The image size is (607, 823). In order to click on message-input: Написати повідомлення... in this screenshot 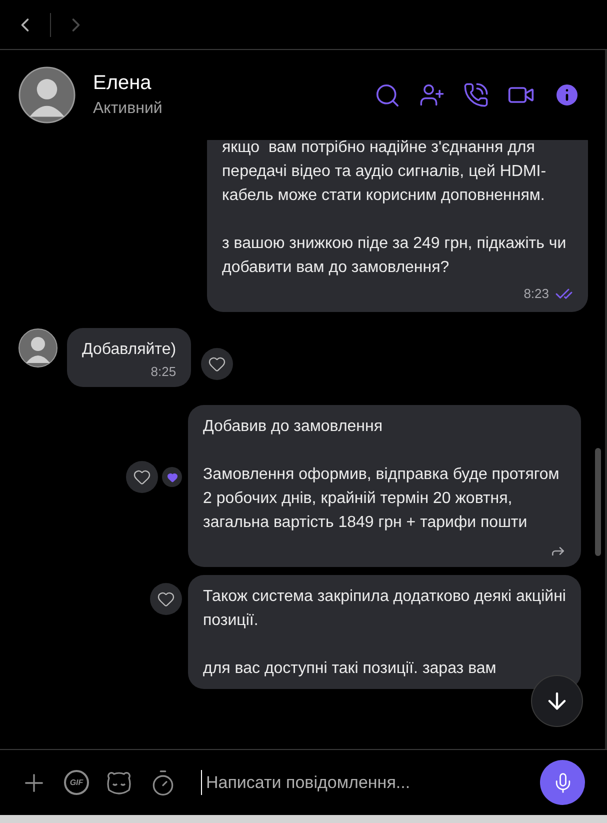, I will do `click(362, 783)`.